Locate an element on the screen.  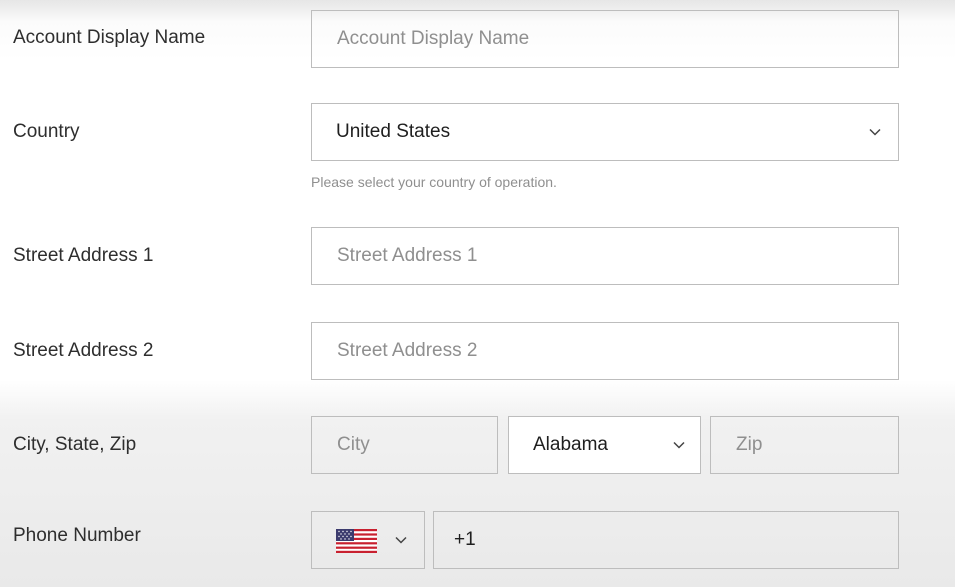
city-input is located at coordinates (404, 445).